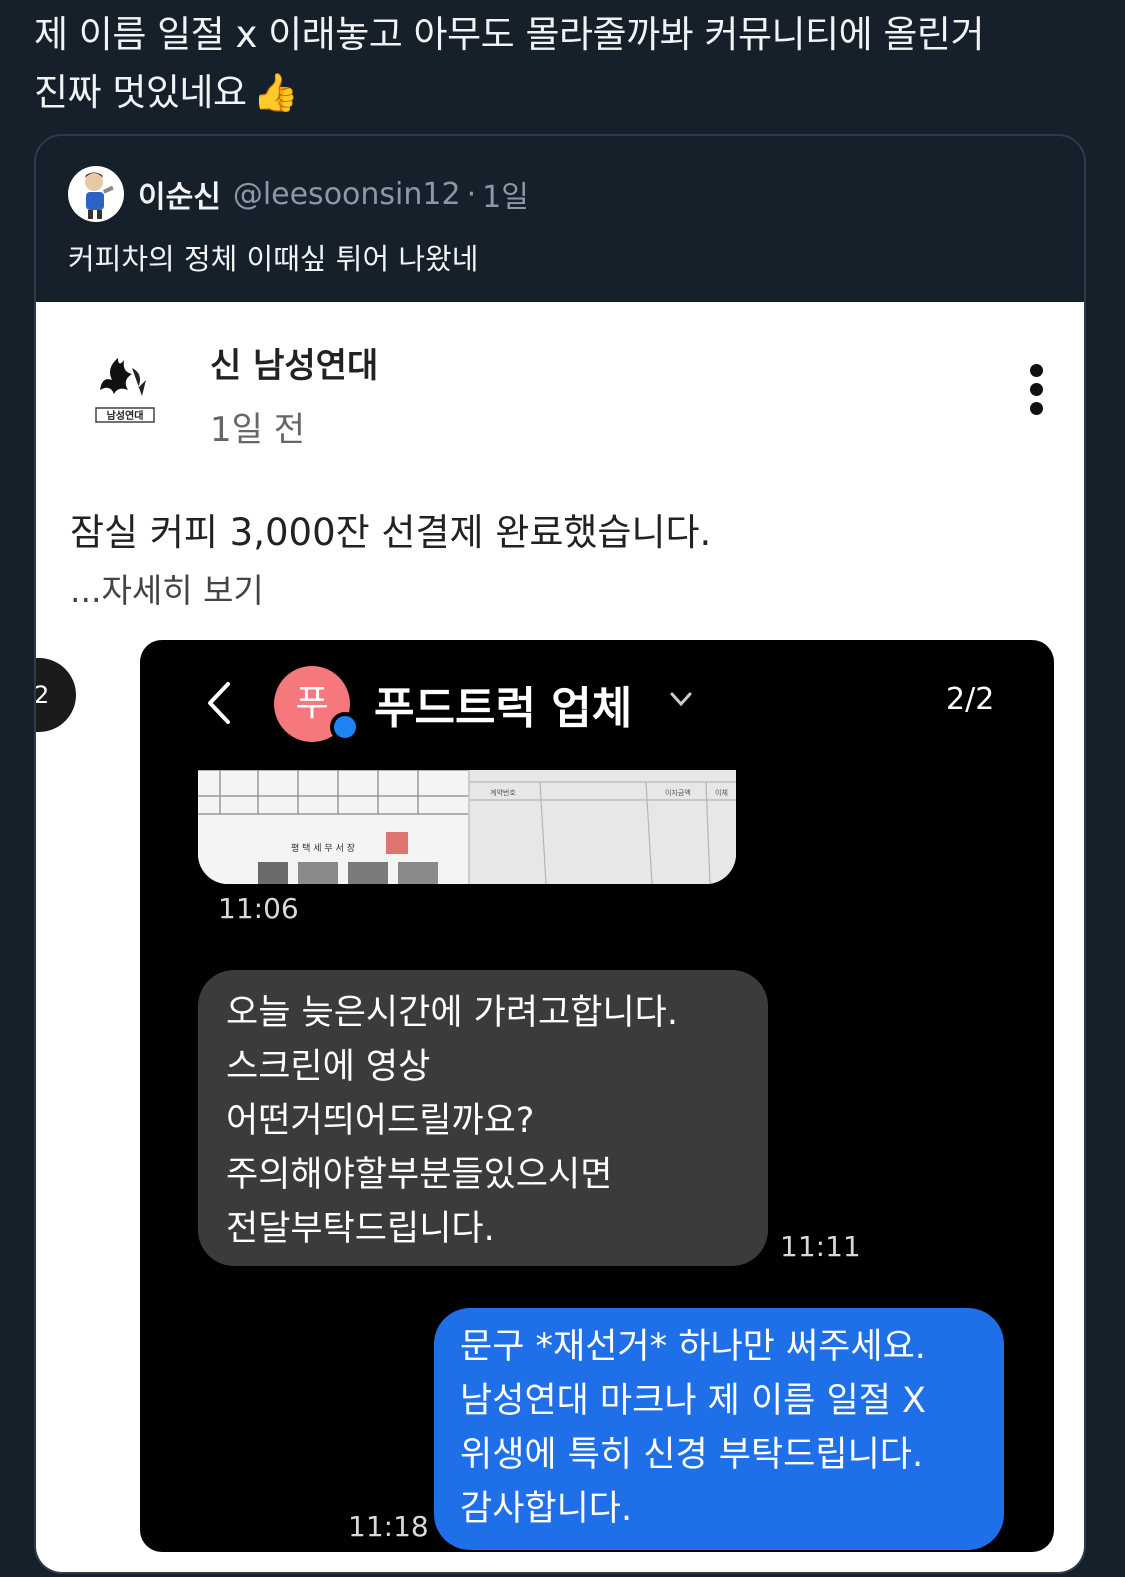  Describe the element at coordinates (503, 792) in the screenshot. I see `image-header-1: 계약번호` at that location.